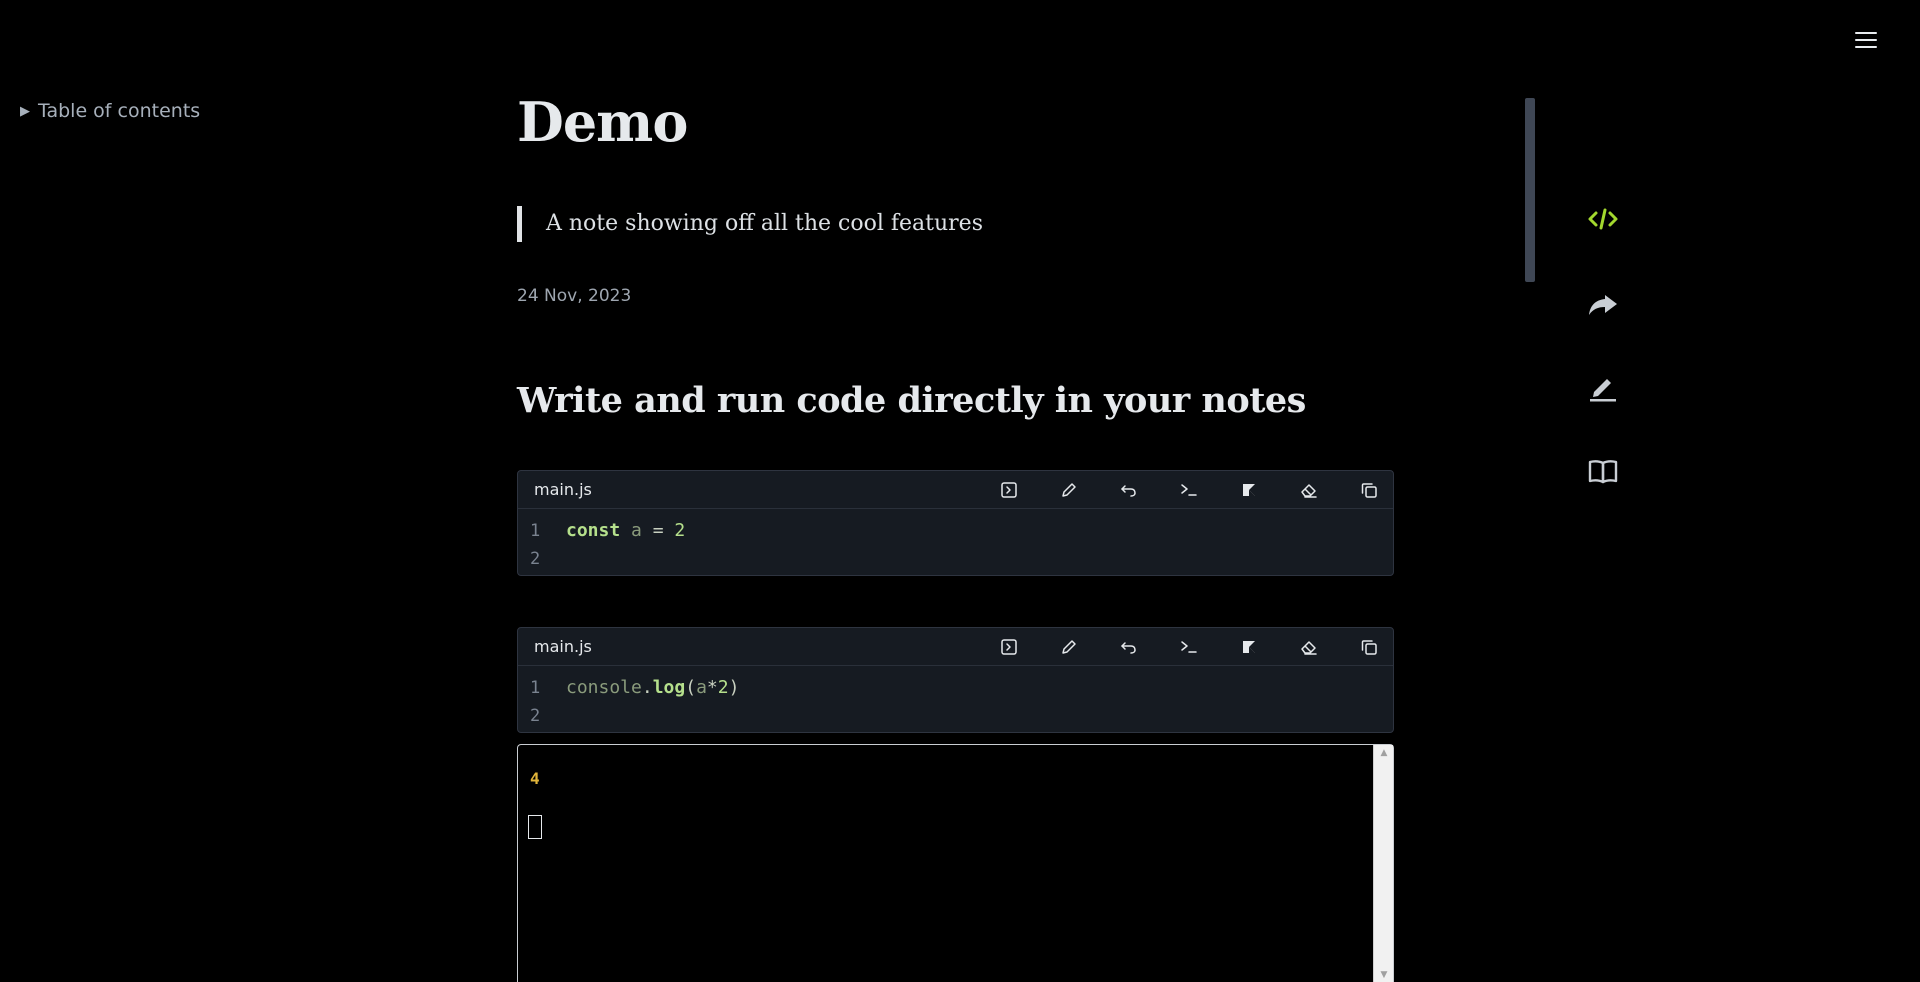 The image size is (1920, 982). I want to click on hamburger-menu-icon, so click(1866, 41).